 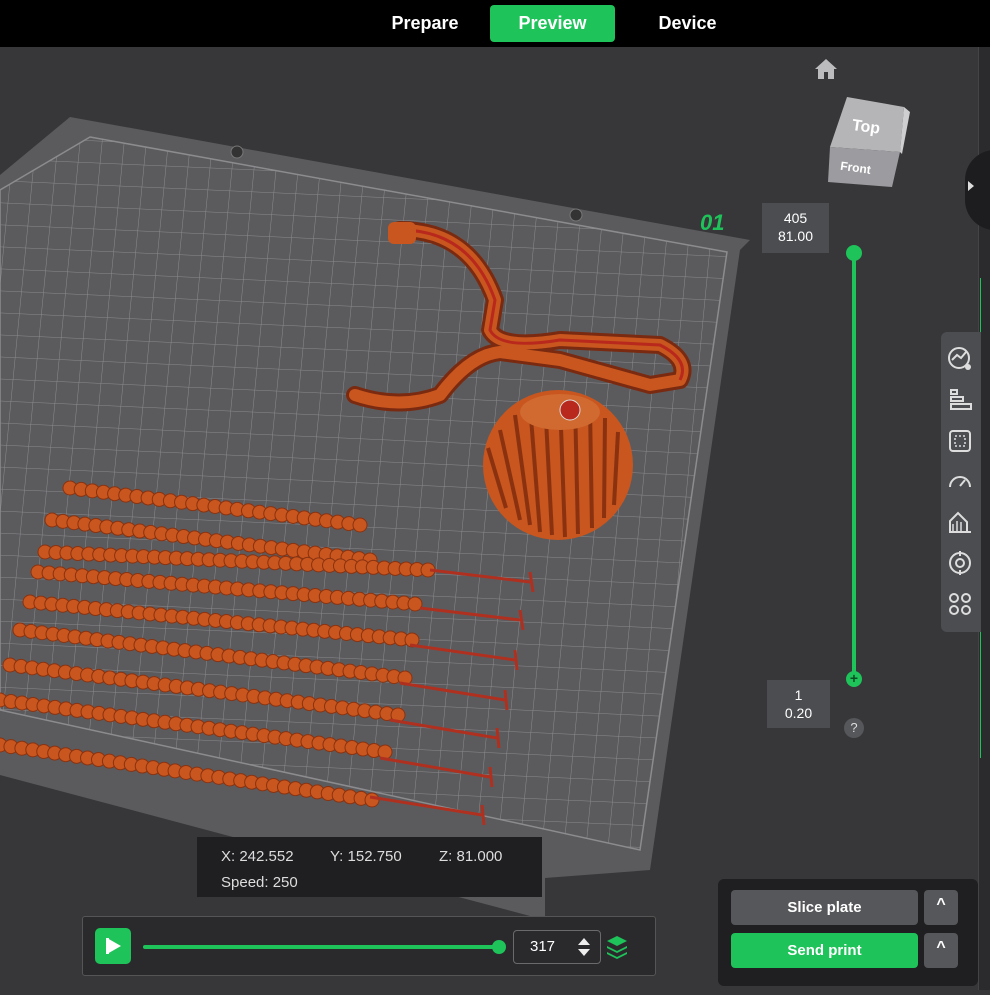 I want to click on play-icon, so click(x=113, y=946).